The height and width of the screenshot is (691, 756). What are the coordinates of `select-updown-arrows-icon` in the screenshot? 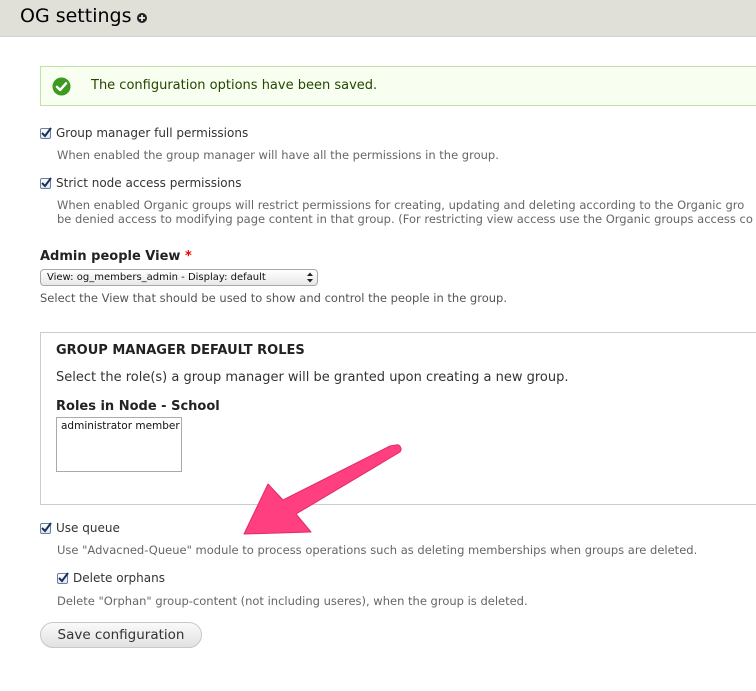 It's located at (310, 277).